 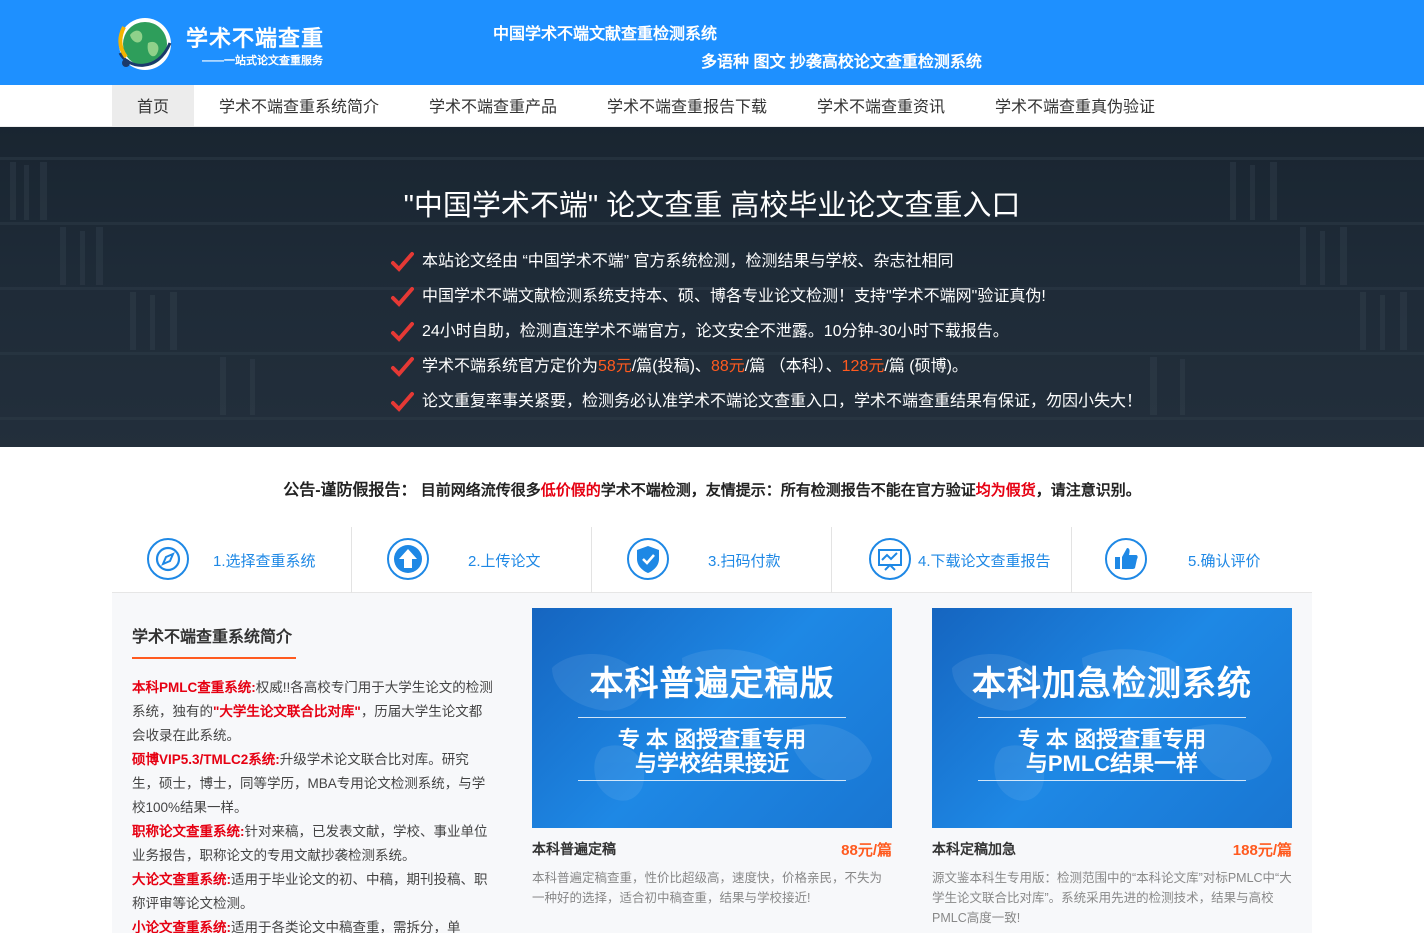 What do you see at coordinates (793, 366) in the screenshot?
I see `price-unit-undergrad: /篇 （本科）、` at bounding box center [793, 366].